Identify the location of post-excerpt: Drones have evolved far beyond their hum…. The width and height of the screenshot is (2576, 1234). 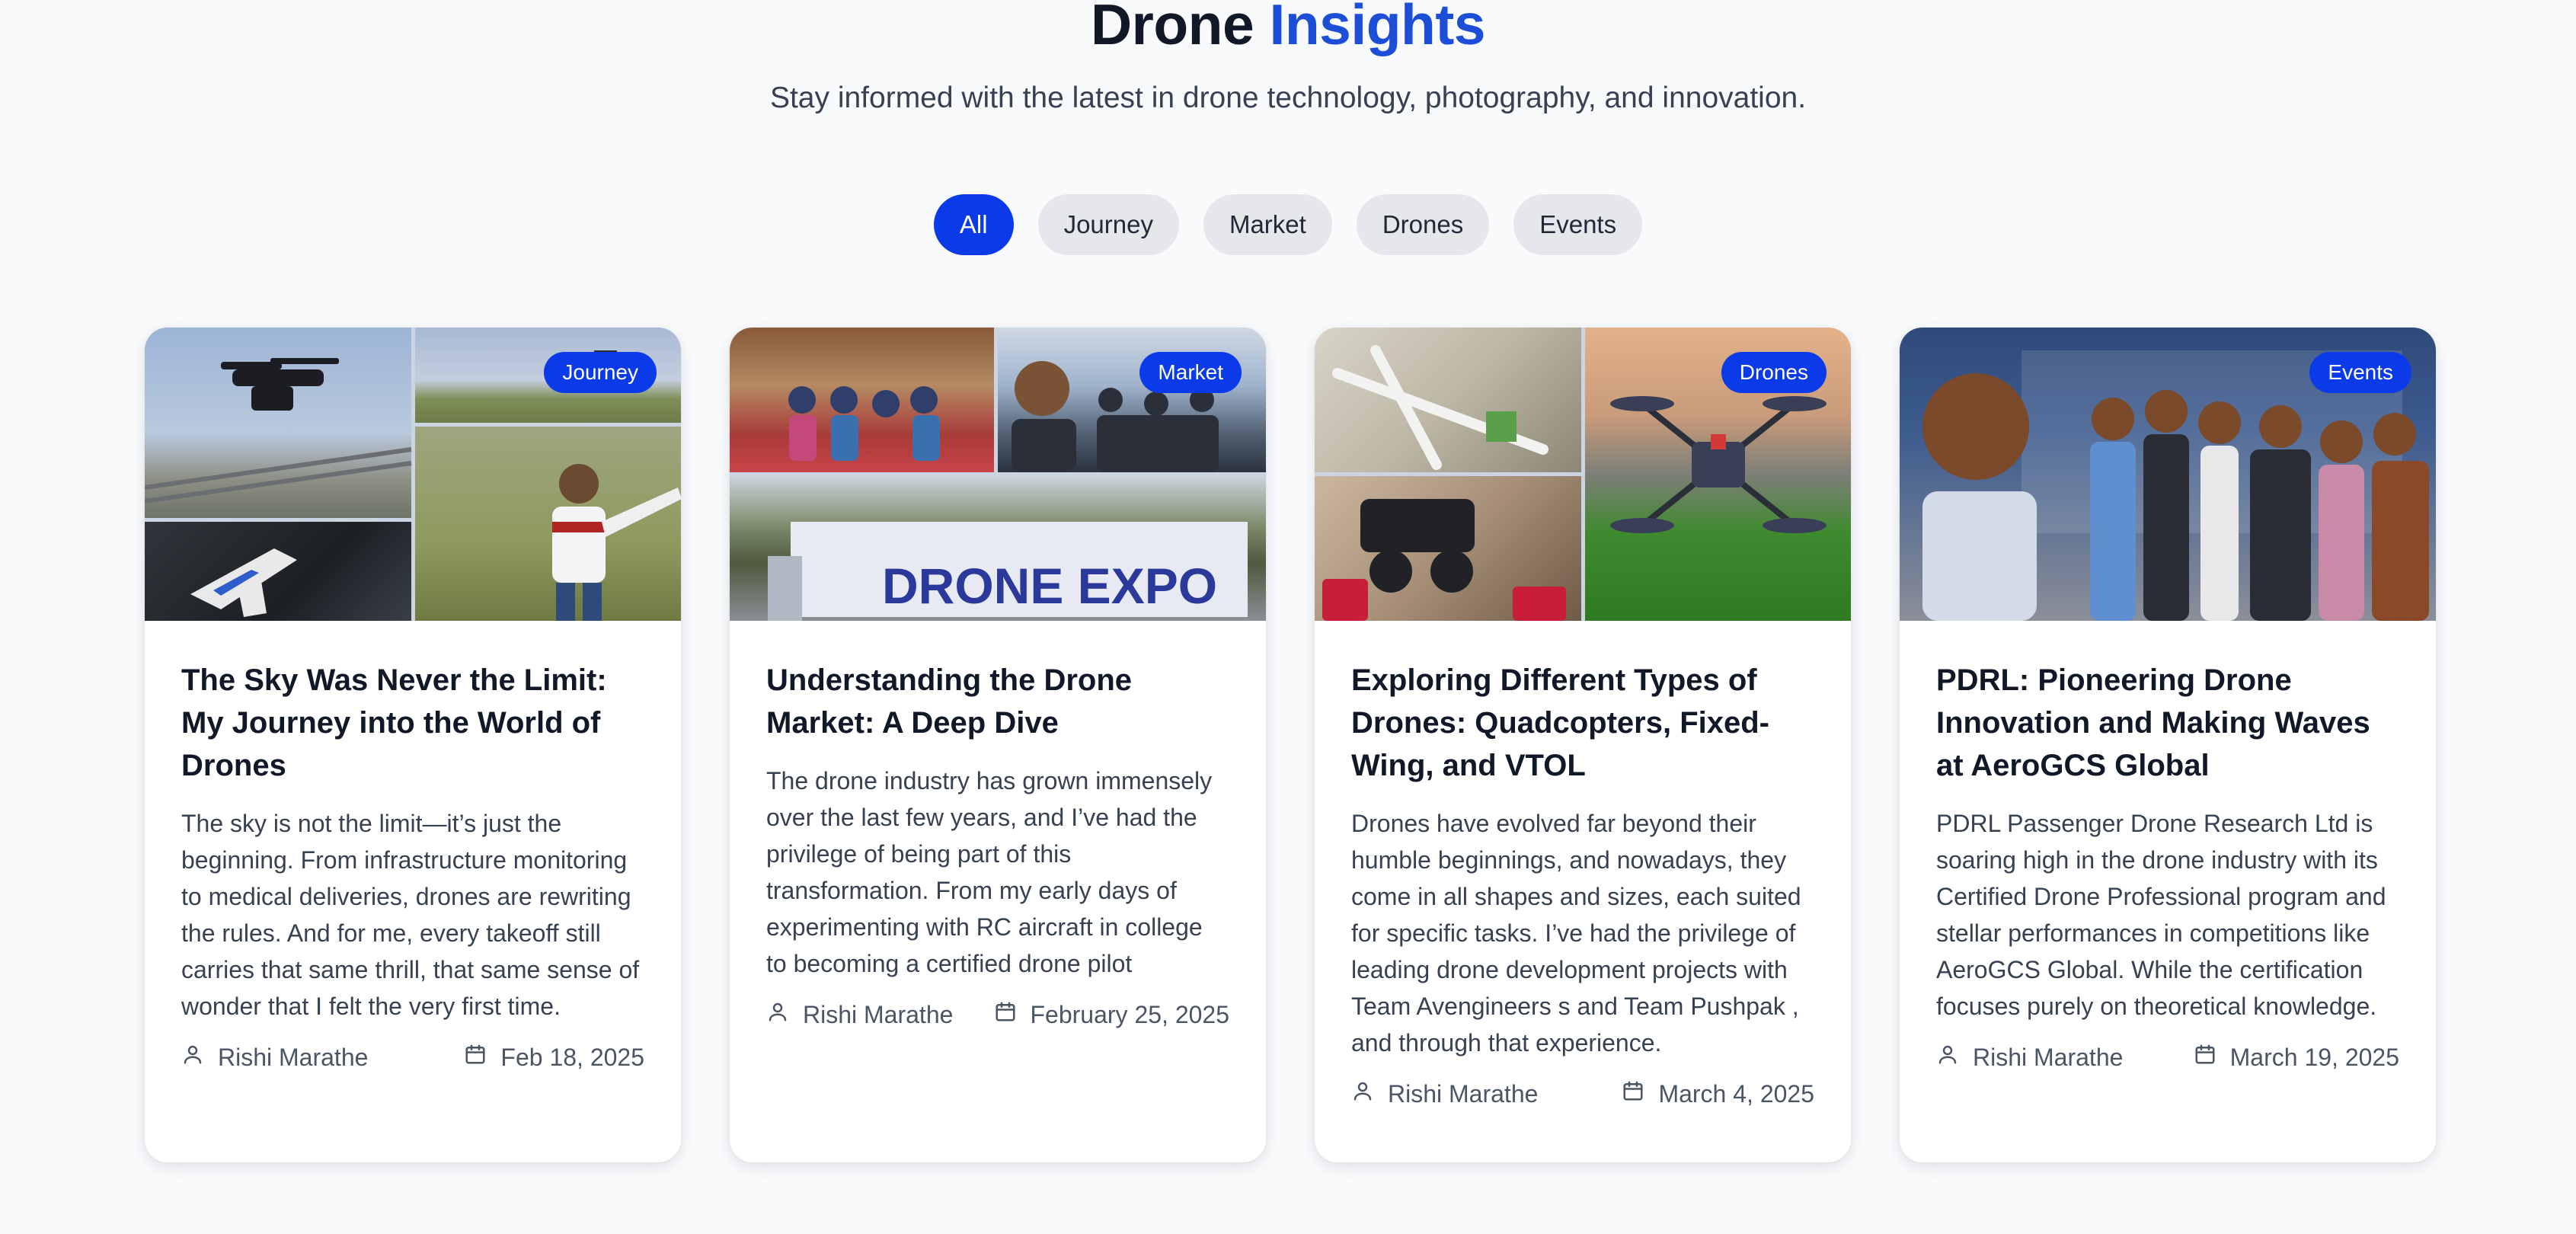
(1576, 933).